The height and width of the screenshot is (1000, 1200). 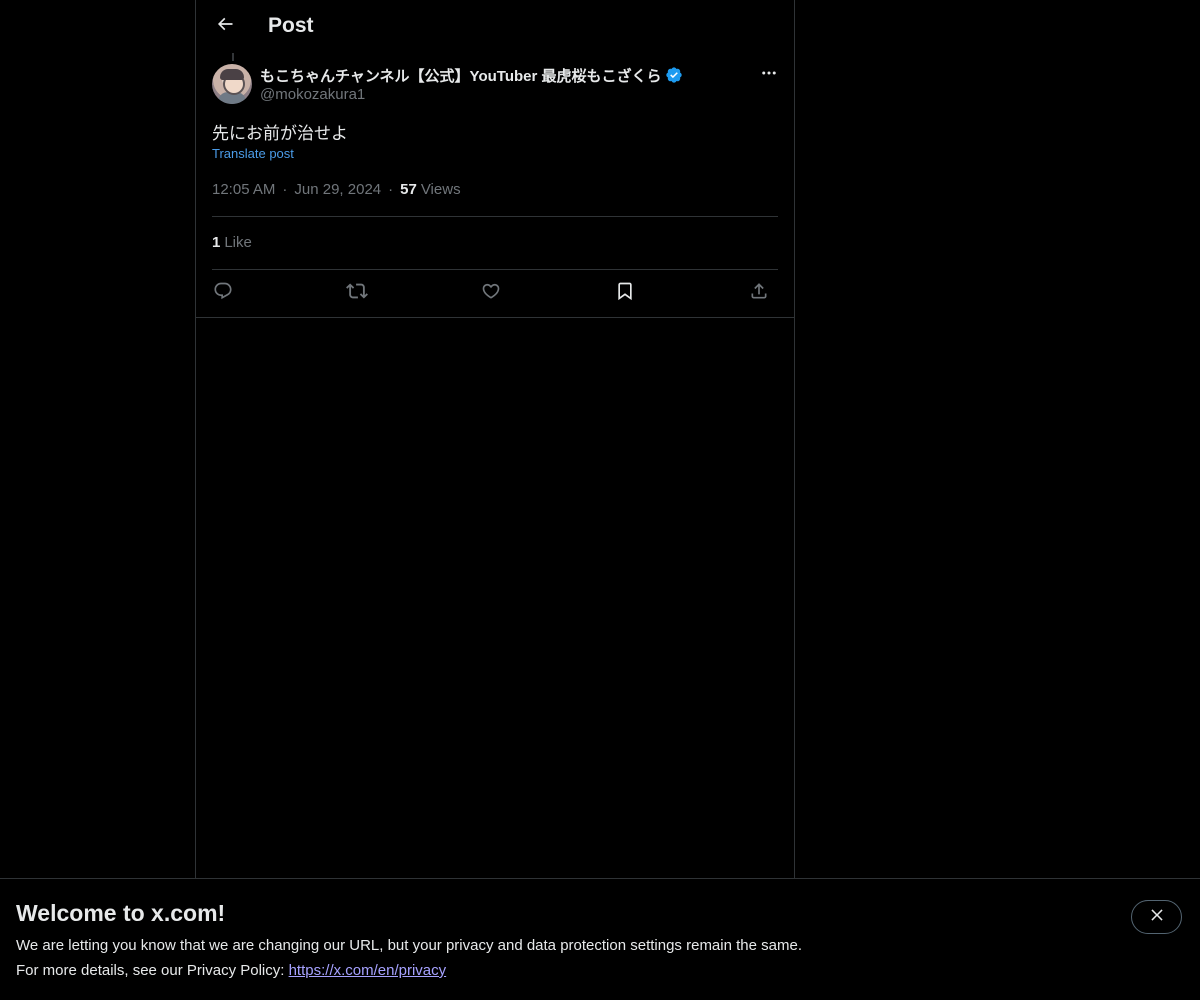 What do you see at coordinates (232, 84) in the screenshot?
I see `avatar` at bounding box center [232, 84].